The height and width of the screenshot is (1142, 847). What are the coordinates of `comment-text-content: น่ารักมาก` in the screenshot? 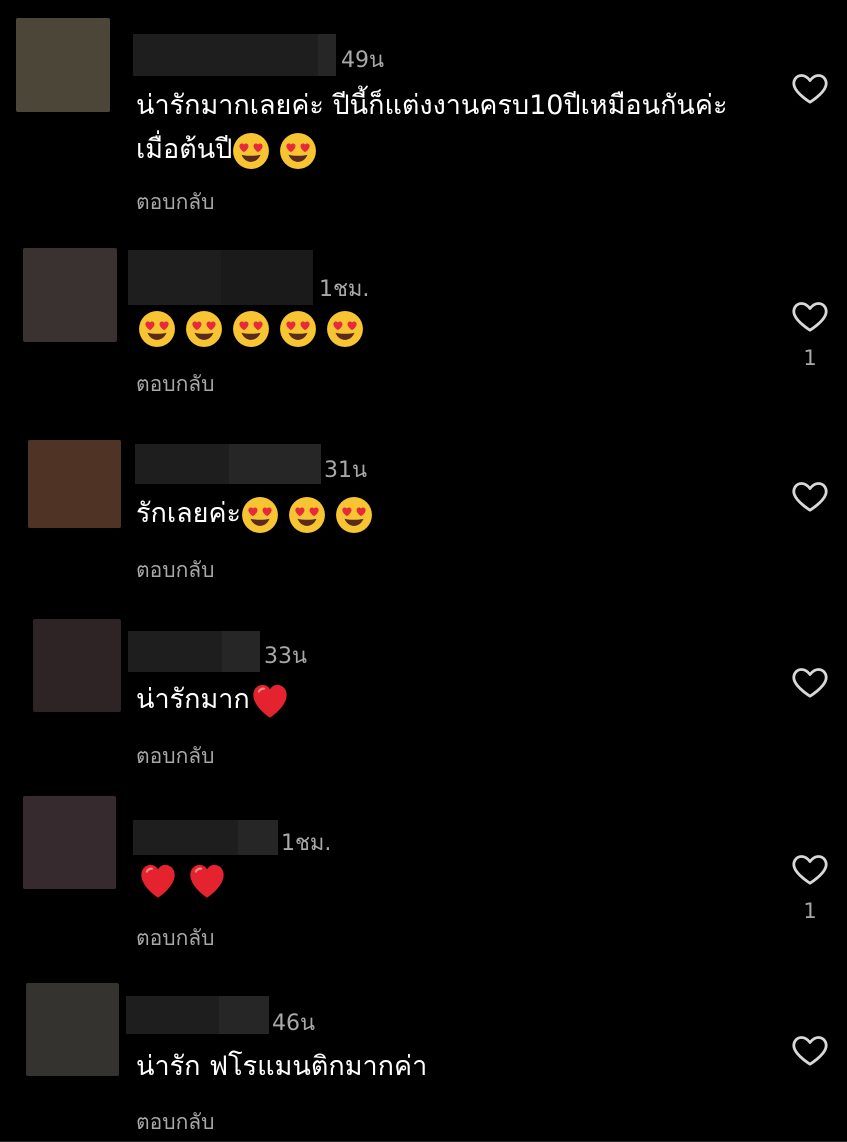 It's located at (193, 699).